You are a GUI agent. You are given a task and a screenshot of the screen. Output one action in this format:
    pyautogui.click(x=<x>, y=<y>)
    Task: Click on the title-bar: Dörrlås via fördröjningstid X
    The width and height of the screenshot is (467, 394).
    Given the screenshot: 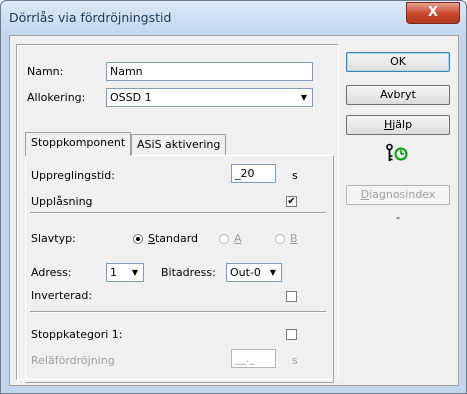 What is the action you would take?
    pyautogui.click(x=233, y=18)
    